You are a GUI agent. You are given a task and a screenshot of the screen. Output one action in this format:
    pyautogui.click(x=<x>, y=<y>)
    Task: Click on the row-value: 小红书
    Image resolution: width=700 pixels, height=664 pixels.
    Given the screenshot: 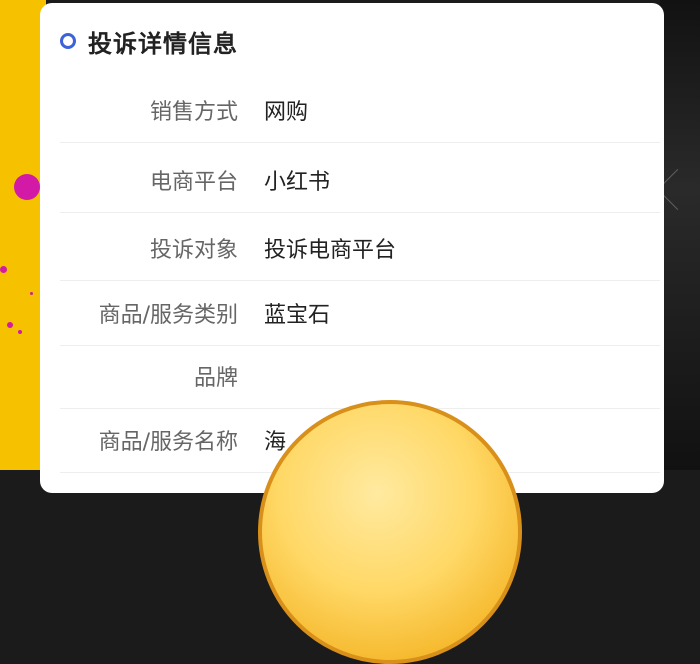 What is the action you would take?
    pyautogui.click(x=297, y=182)
    